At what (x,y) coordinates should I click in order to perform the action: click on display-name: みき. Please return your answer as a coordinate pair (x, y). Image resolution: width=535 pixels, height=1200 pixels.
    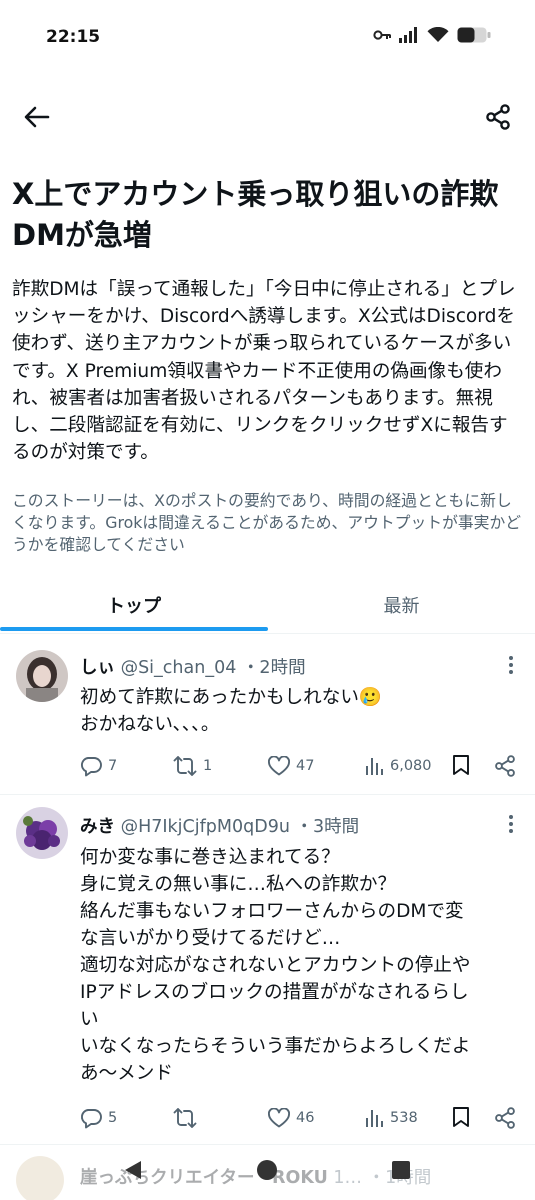
    Looking at the image, I should click on (97, 827).